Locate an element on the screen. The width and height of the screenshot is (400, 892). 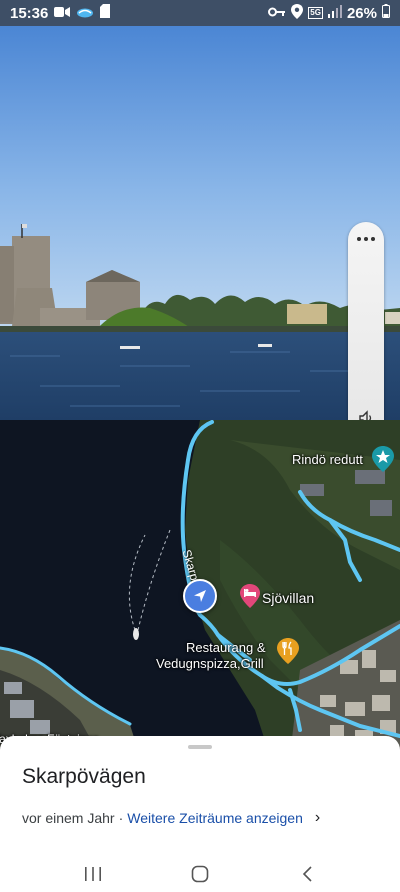
home-icon is located at coordinates (200, 874).